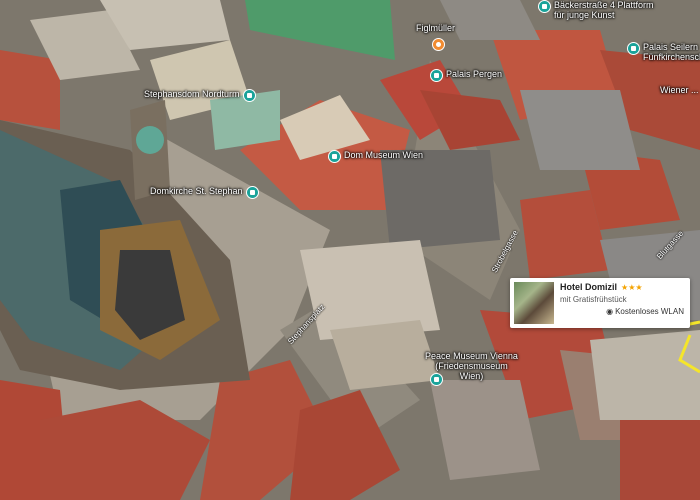 The height and width of the screenshot is (500, 700). What do you see at coordinates (589, 287) in the screenshot?
I see `hotel-name: Hotel Domizil` at bounding box center [589, 287].